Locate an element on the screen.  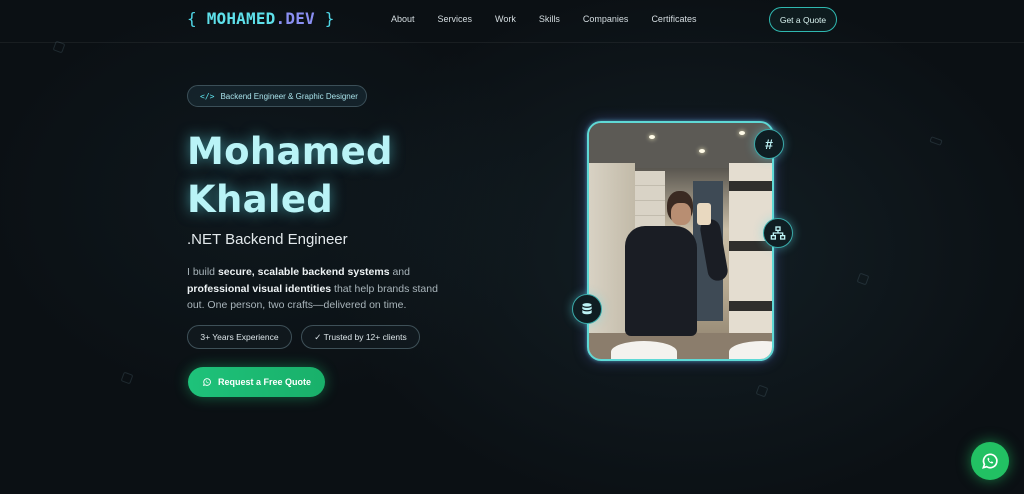
hero-role: .NET Backend Engineer is located at coordinates (267, 239).